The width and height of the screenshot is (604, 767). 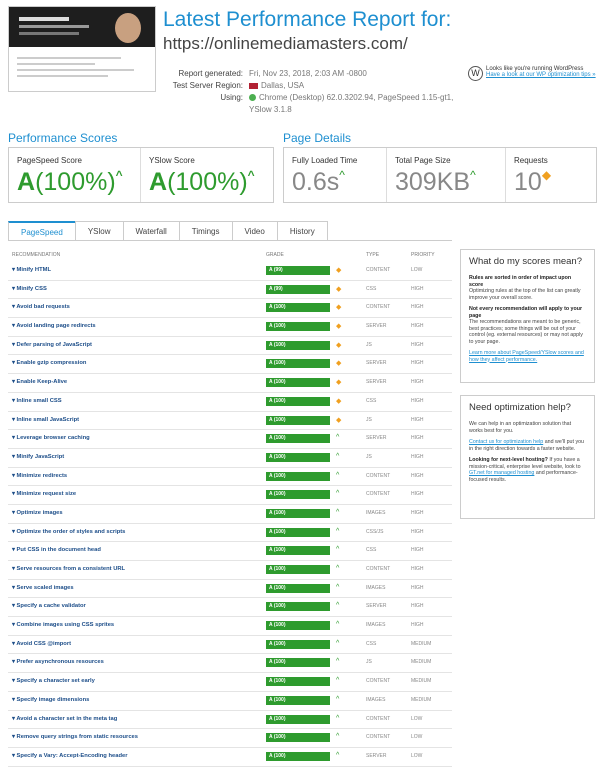 What do you see at coordinates (31, 270) in the screenshot?
I see `recommendation-name: Minify HTML` at bounding box center [31, 270].